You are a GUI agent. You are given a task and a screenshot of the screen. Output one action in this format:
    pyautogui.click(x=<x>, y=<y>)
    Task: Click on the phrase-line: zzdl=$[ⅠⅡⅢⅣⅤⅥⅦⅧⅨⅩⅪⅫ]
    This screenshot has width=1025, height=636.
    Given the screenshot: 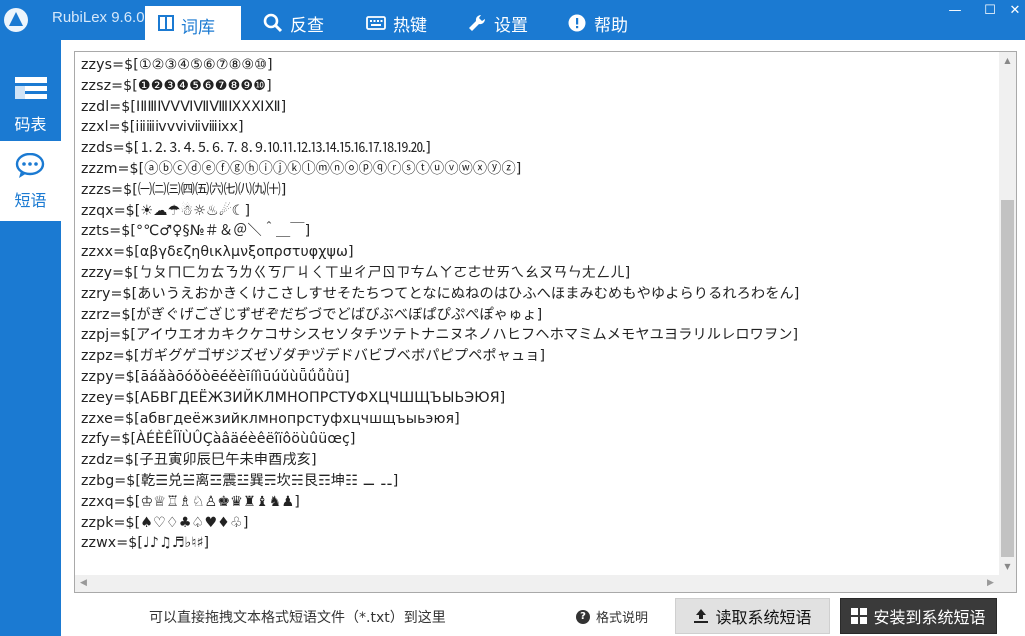 What is the action you would take?
    pyautogui.click(x=184, y=106)
    